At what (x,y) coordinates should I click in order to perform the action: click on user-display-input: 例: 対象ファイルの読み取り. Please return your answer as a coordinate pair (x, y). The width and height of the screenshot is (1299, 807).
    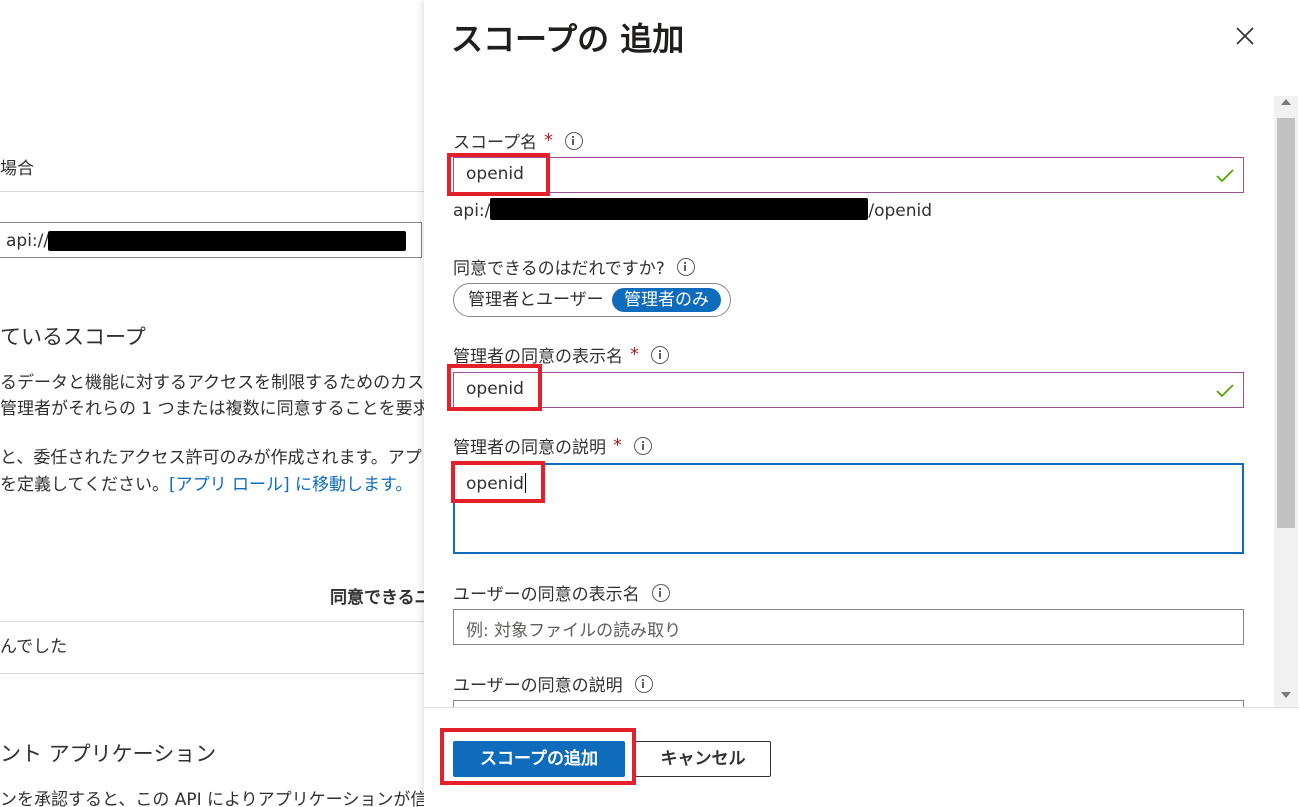
    Looking at the image, I should click on (848, 627).